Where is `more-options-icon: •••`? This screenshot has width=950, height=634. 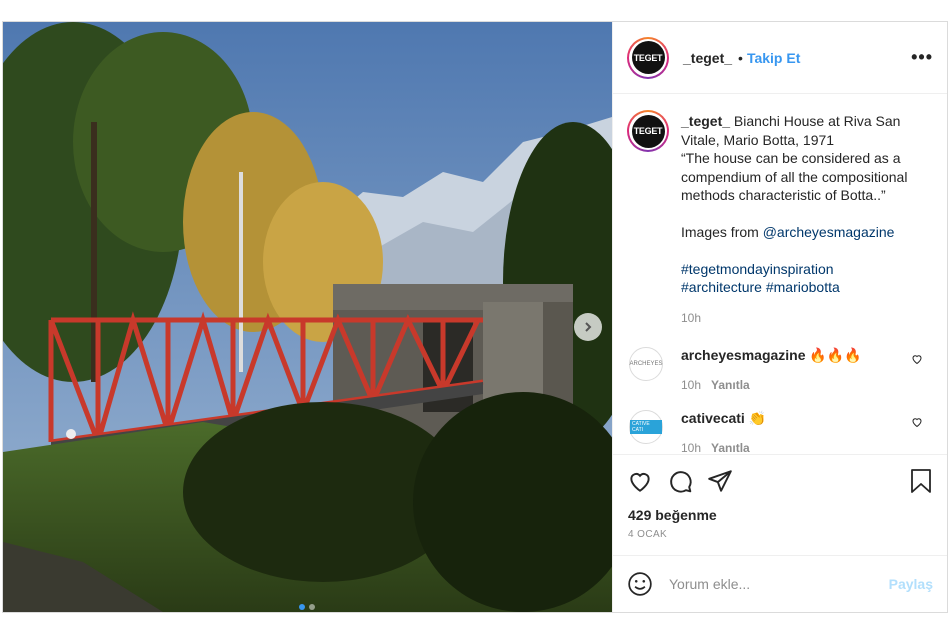
more-options-icon: ••• is located at coordinates (922, 57).